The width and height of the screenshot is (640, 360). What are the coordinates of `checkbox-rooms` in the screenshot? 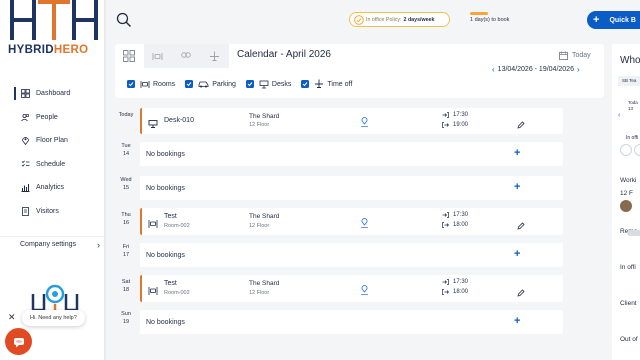 It's located at (131, 84).